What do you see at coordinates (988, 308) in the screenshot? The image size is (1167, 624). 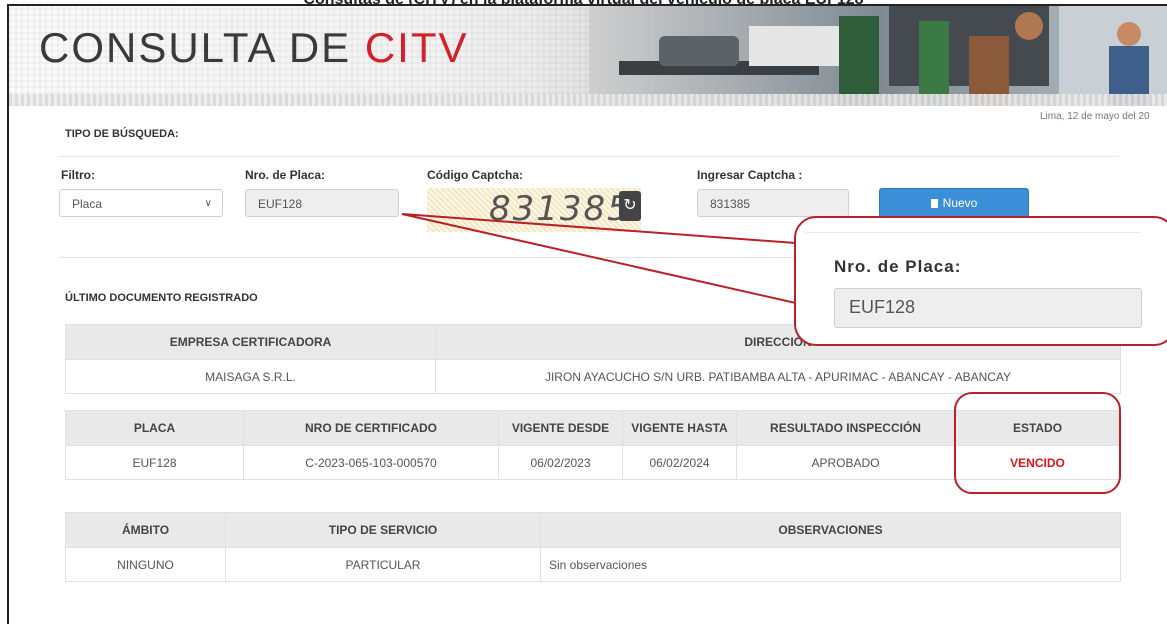 I see `zoom-plate-input: EUF128` at bounding box center [988, 308].